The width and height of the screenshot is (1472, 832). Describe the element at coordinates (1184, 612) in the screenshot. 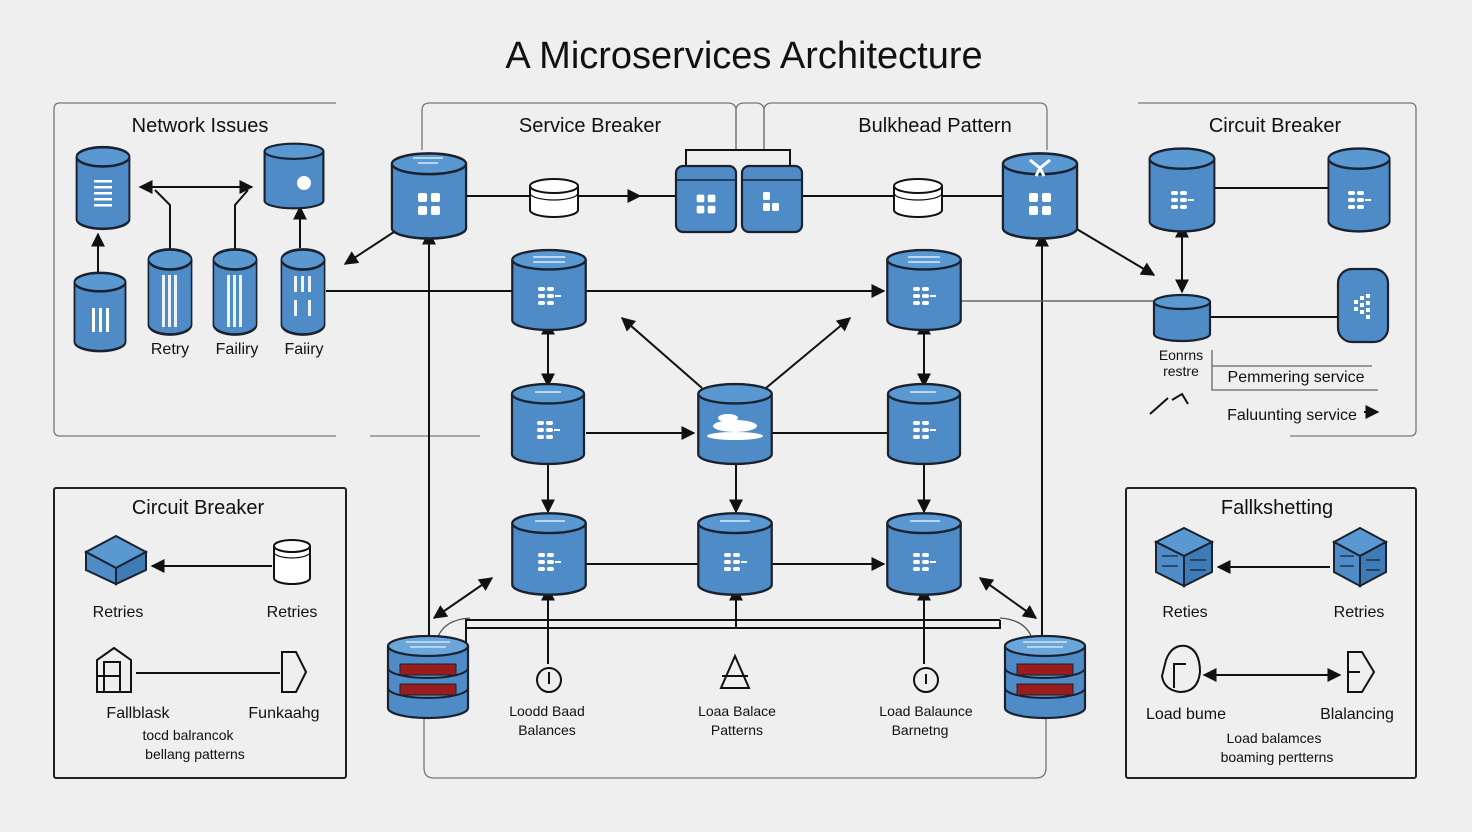

I see `reties-label: Reties` at that location.